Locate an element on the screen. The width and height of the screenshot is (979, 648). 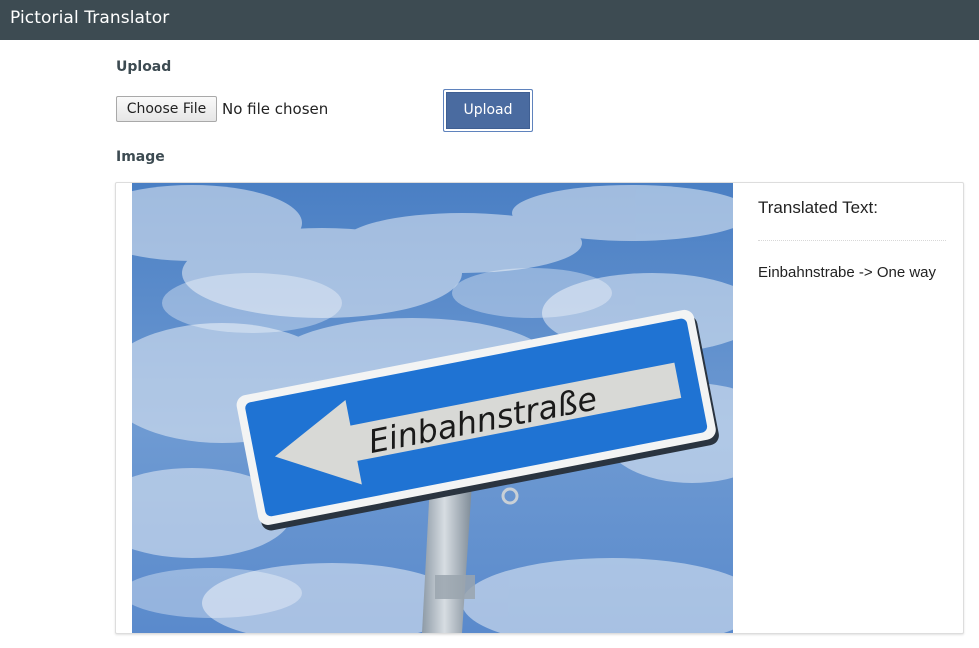
translated-text-heading: Translated Text: is located at coordinates (818, 207).